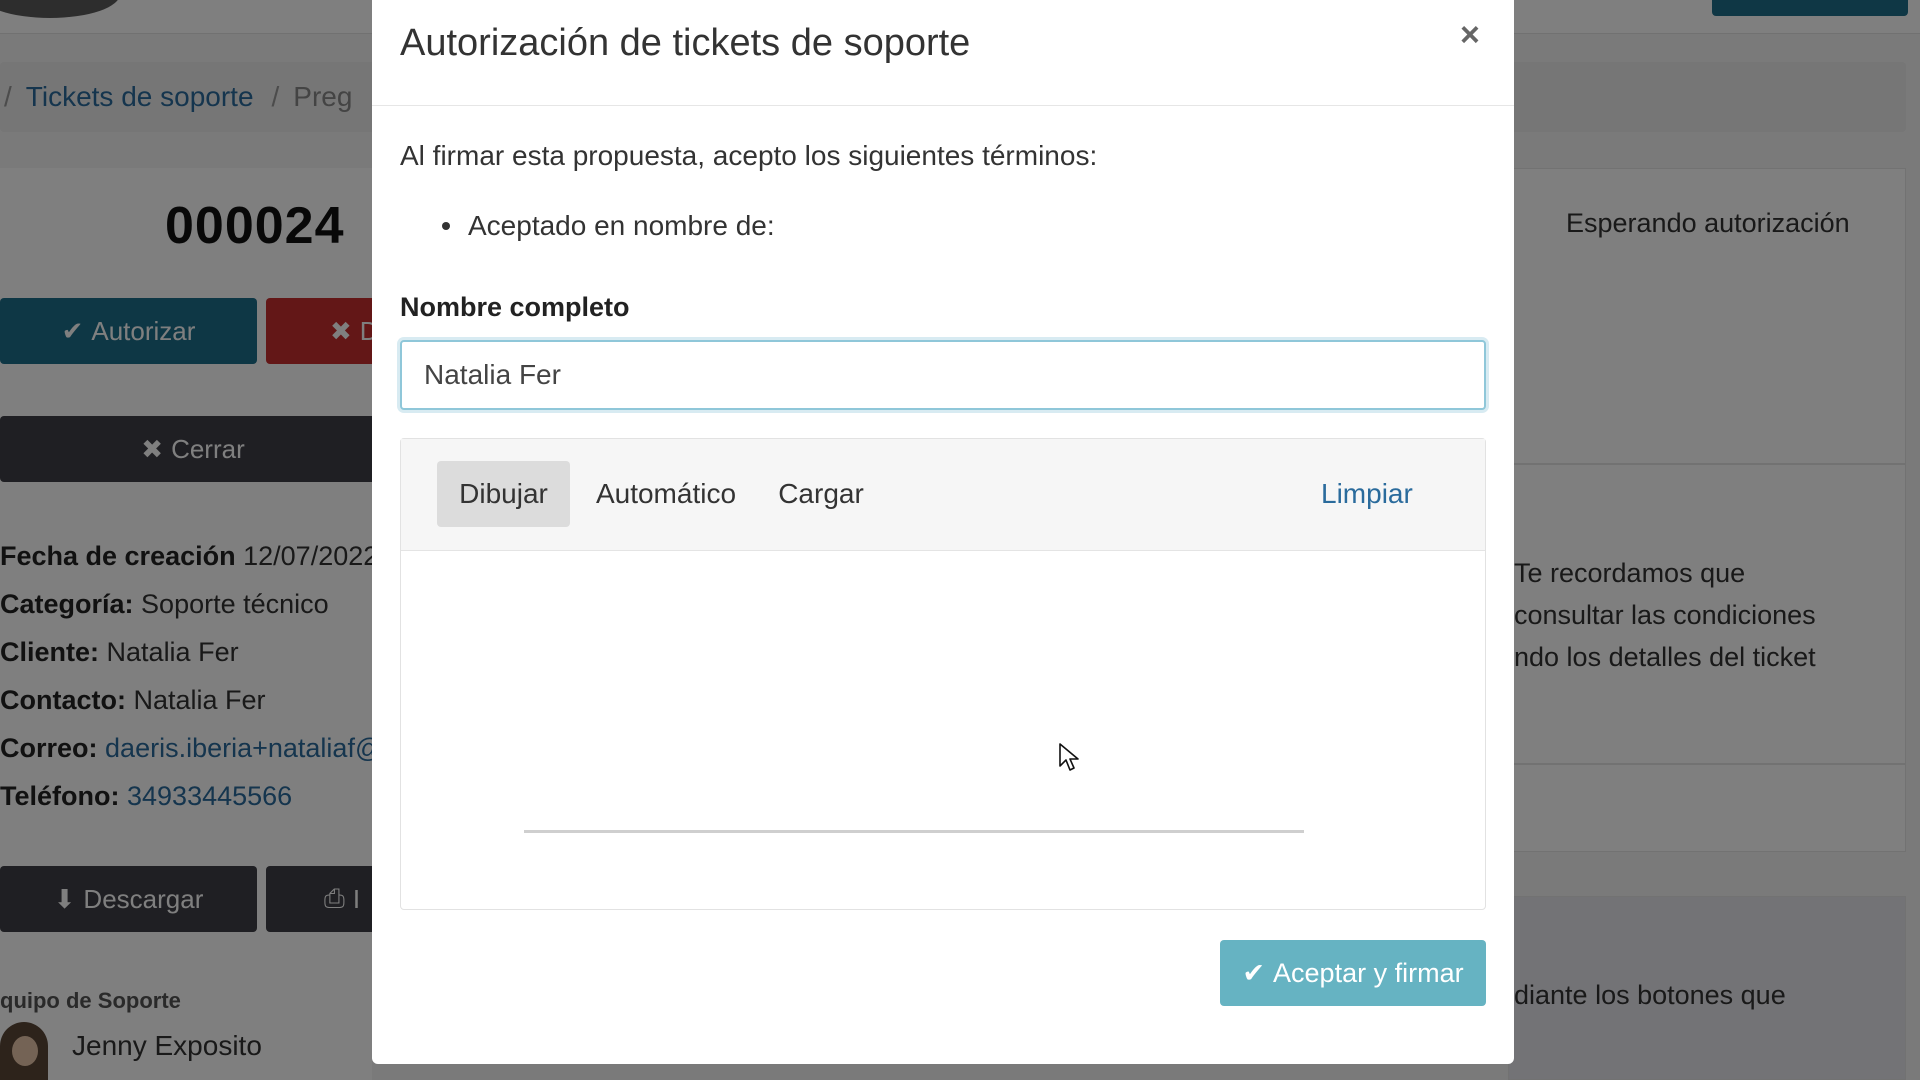 This screenshot has width=1920, height=1080. What do you see at coordinates (515, 307) in the screenshot?
I see `full-name-label: Nombre completo` at bounding box center [515, 307].